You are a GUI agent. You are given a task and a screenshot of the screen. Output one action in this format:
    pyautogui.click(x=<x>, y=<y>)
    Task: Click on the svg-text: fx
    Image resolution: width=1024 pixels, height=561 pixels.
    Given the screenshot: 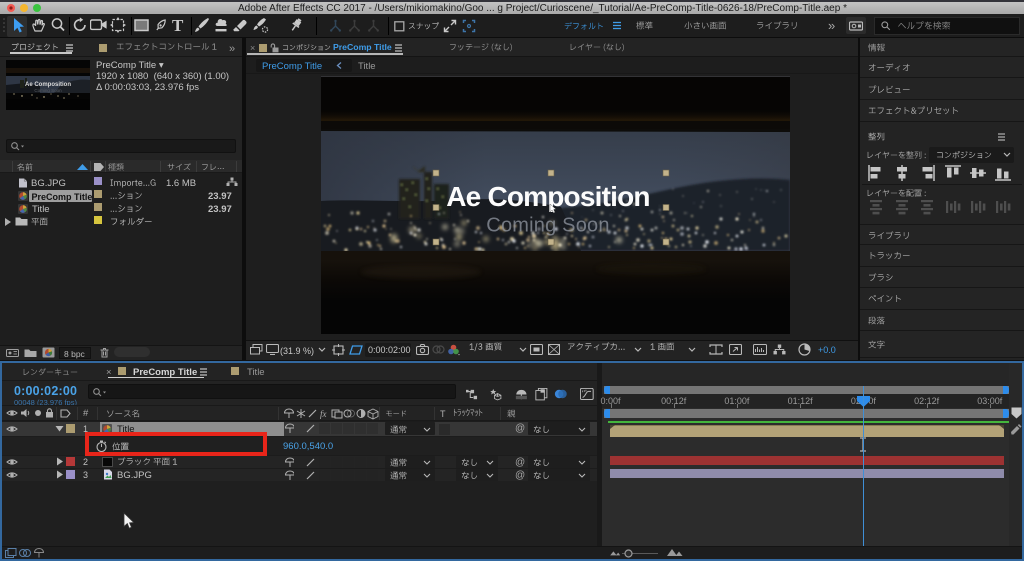 What is the action you would take?
    pyautogui.click(x=323, y=414)
    